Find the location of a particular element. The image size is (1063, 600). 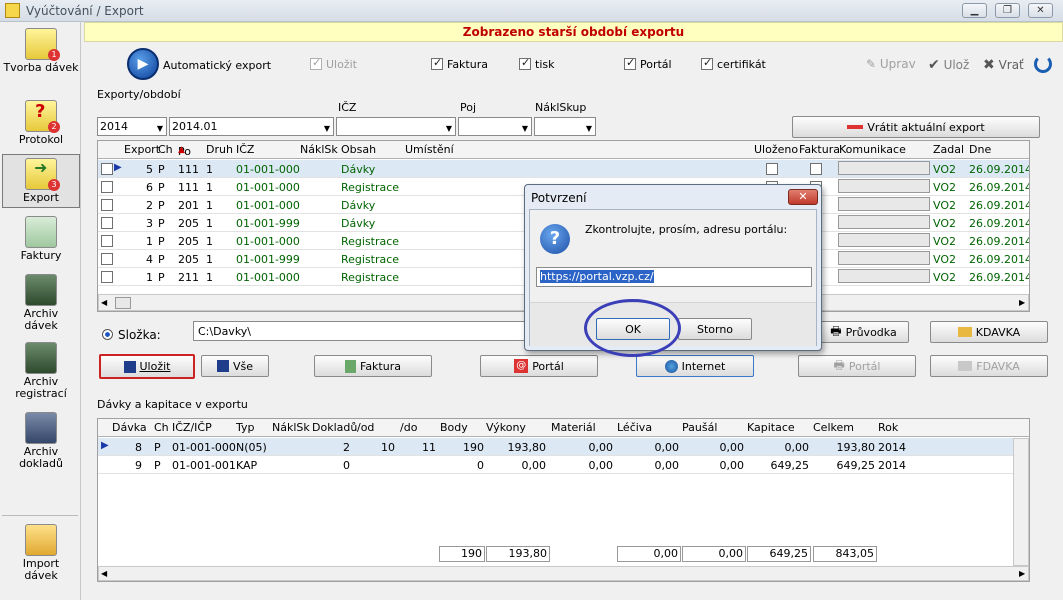

ulozeno-checkbox is located at coordinates (772, 169).